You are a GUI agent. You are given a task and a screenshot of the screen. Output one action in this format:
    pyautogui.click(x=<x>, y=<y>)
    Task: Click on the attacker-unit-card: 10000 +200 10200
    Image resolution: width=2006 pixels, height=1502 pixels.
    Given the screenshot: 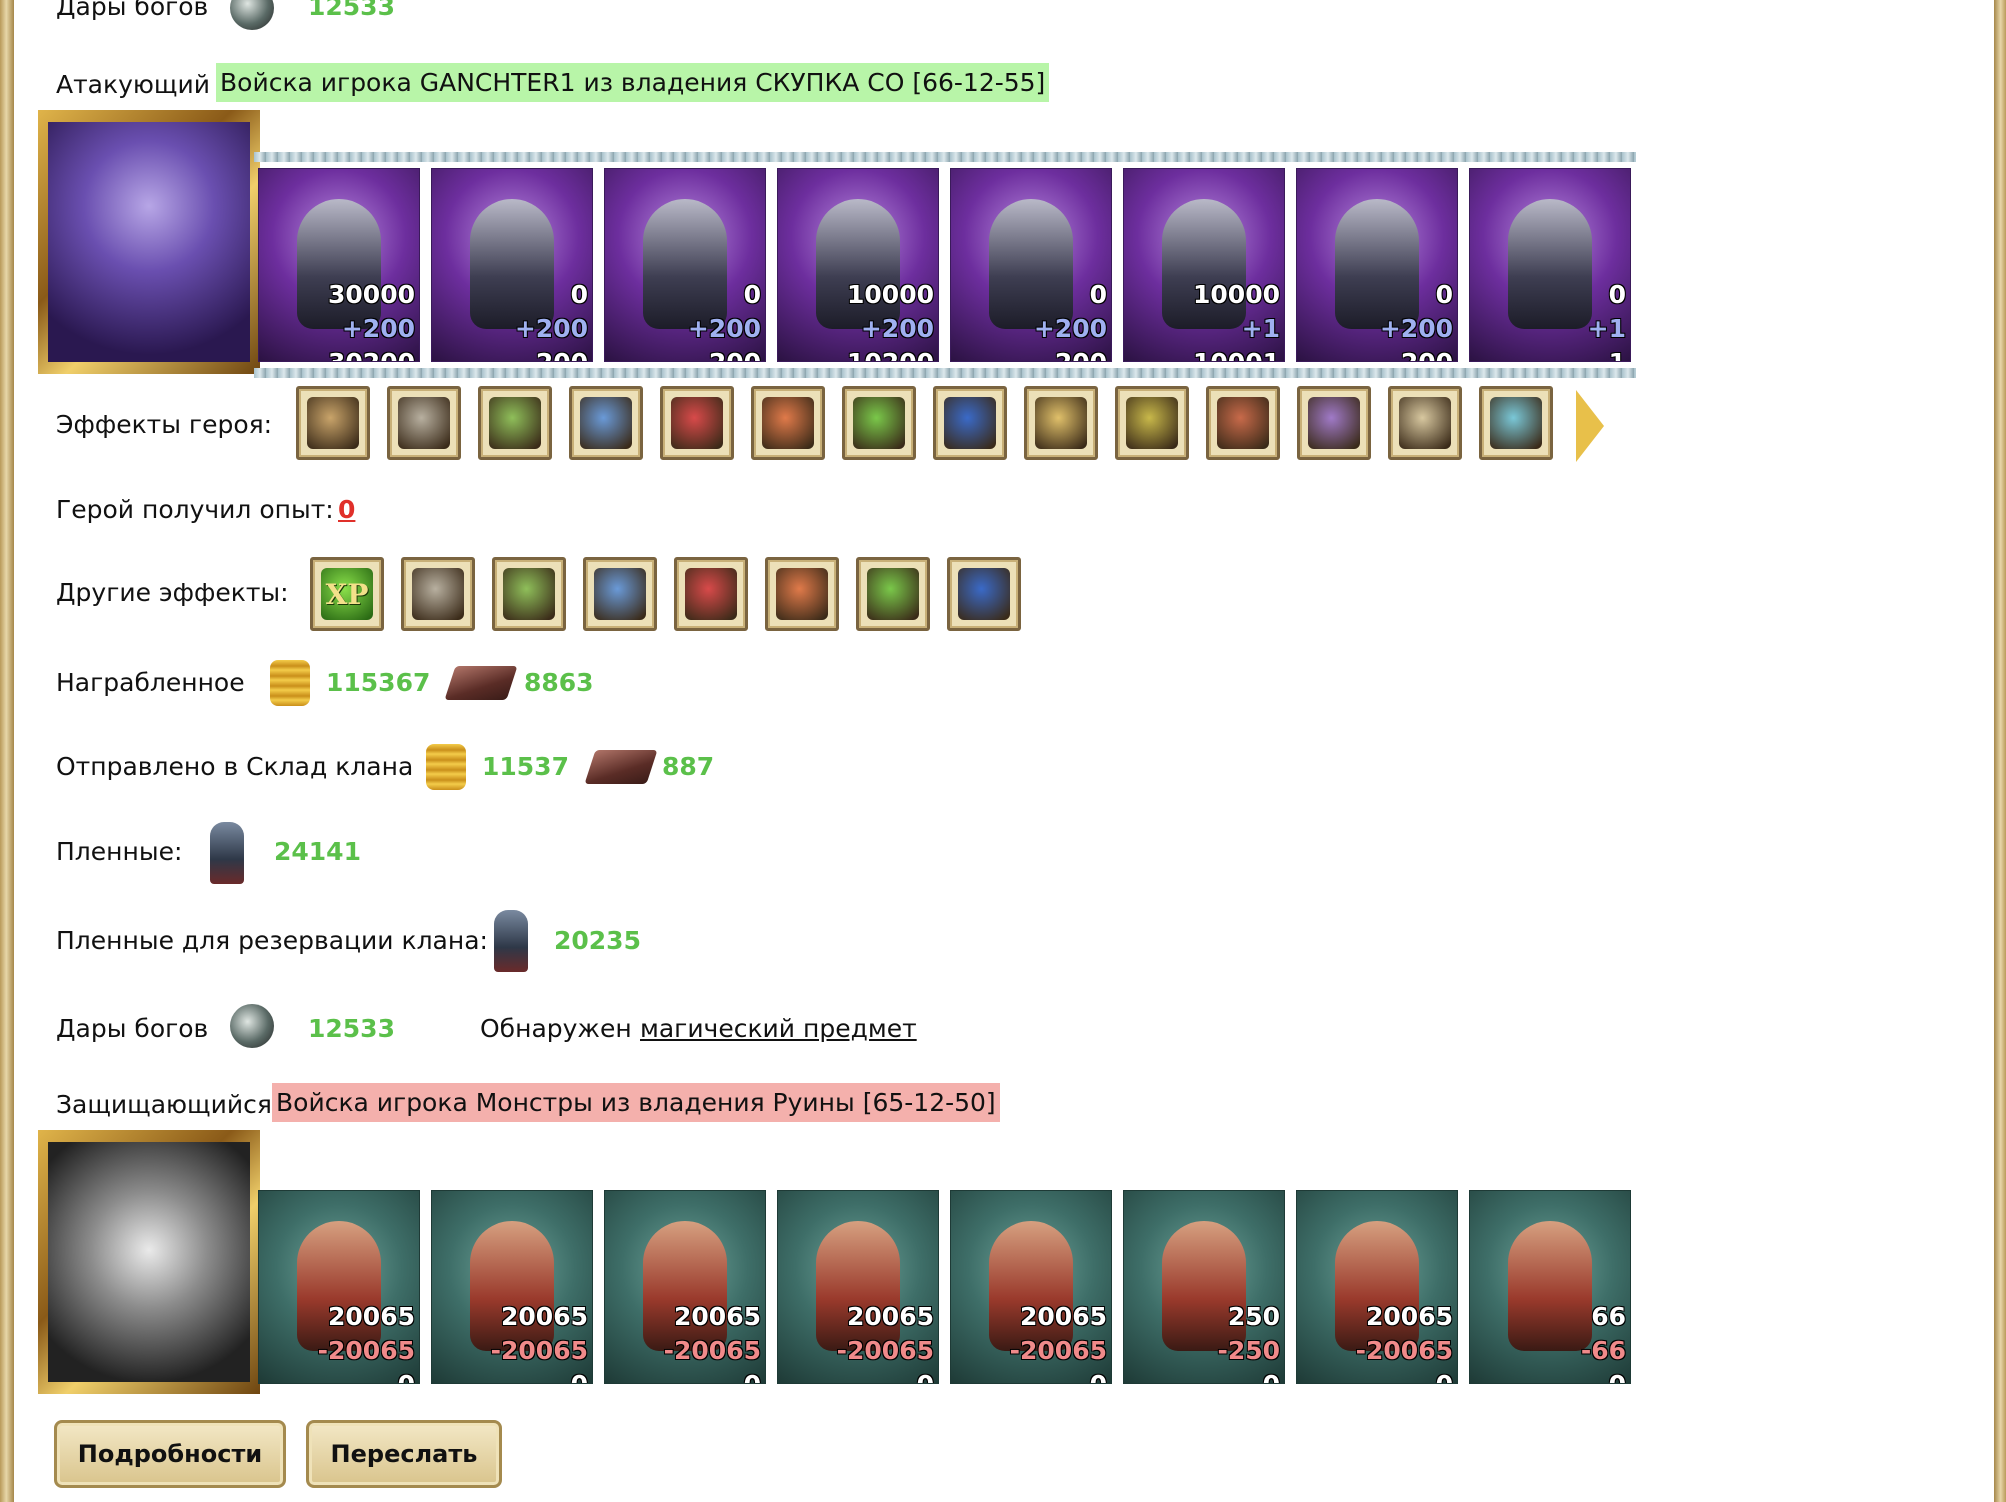 What is the action you would take?
    pyautogui.click(x=858, y=265)
    